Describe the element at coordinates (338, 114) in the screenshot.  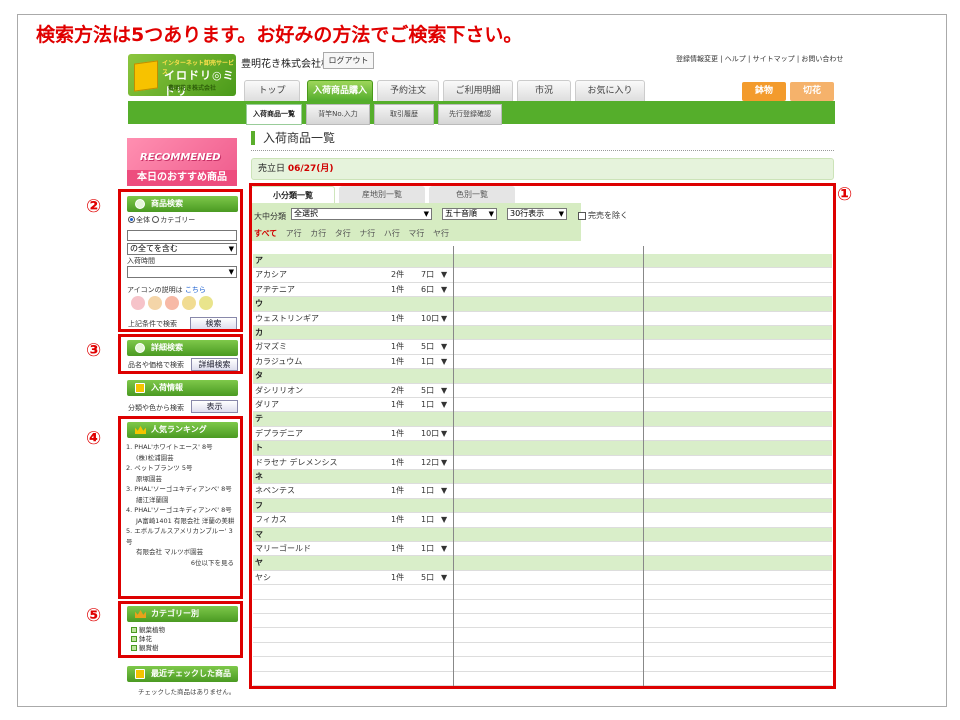
I see `subtab-number-input: 背竿No.入力` at that location.